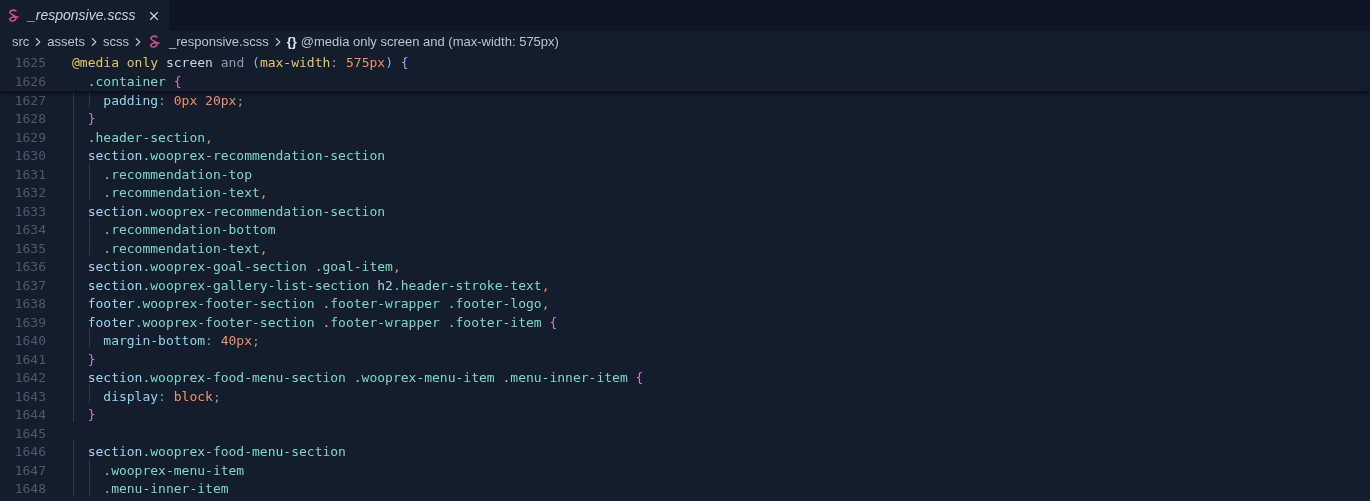 Image resolution: width=1370 pixels, height=501 pixels. I want to click on line-number: 1635, so click(29, 248).